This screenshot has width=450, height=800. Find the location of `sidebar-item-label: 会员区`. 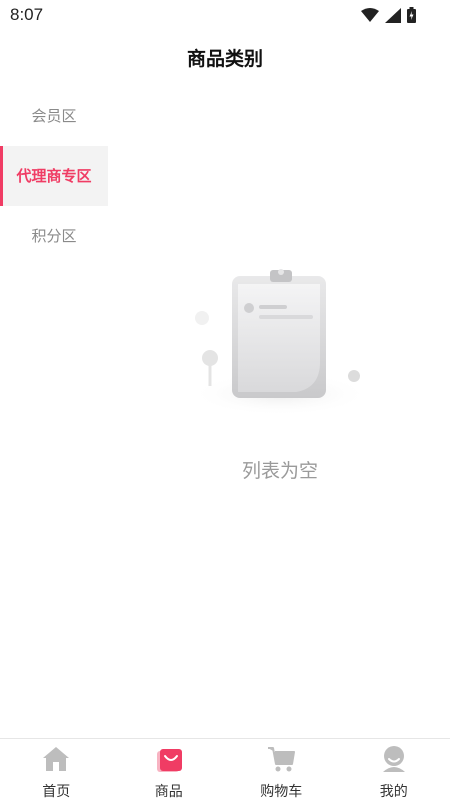

sidebar-item-label: 会员区 is located at coordinates (54, 116).